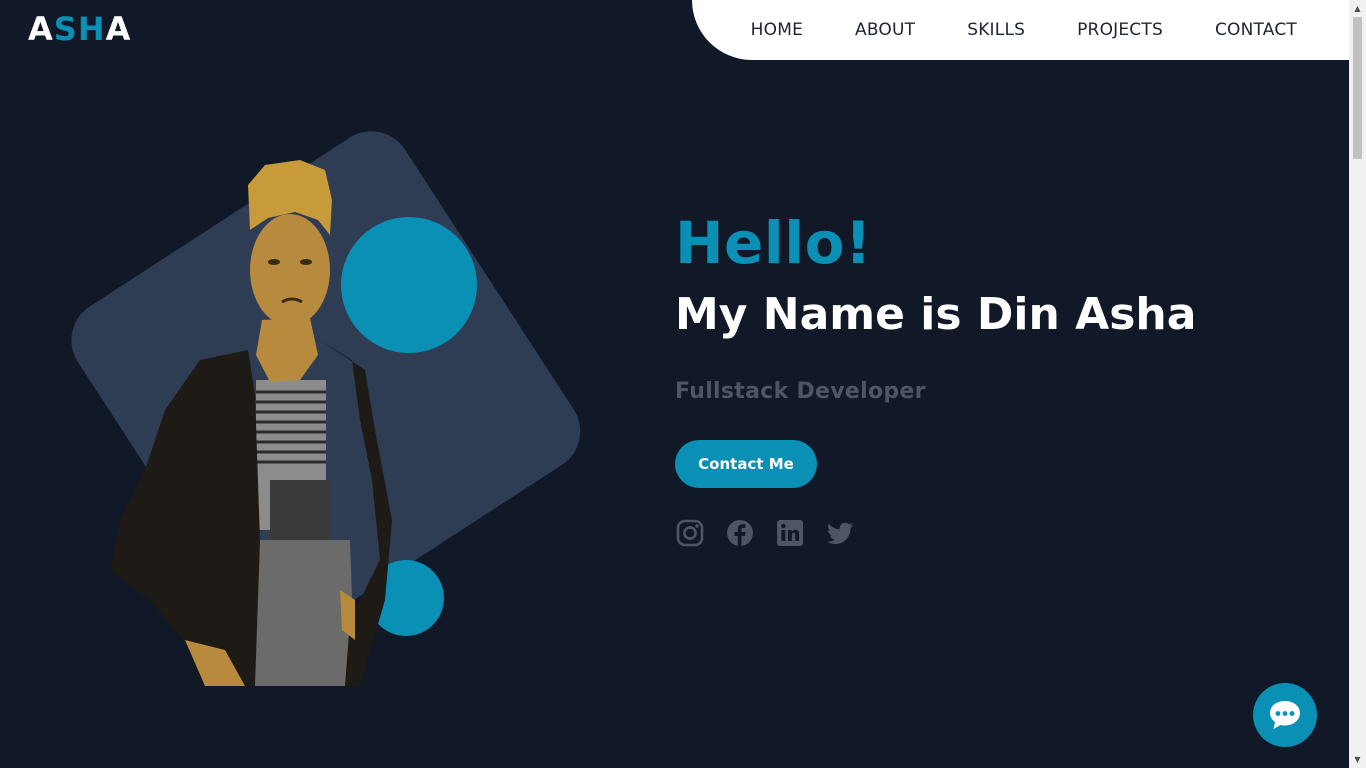 The height and width of the screenshot is (768, 1366). I want to click on linkedin-icon, so click(790, 533).